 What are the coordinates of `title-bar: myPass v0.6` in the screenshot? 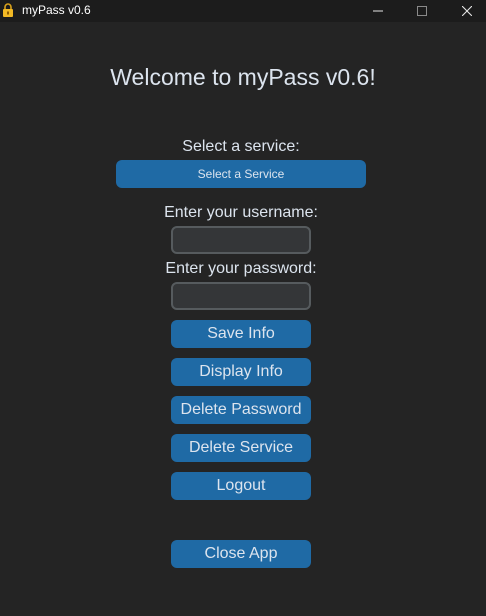 It's located at (243, 11).